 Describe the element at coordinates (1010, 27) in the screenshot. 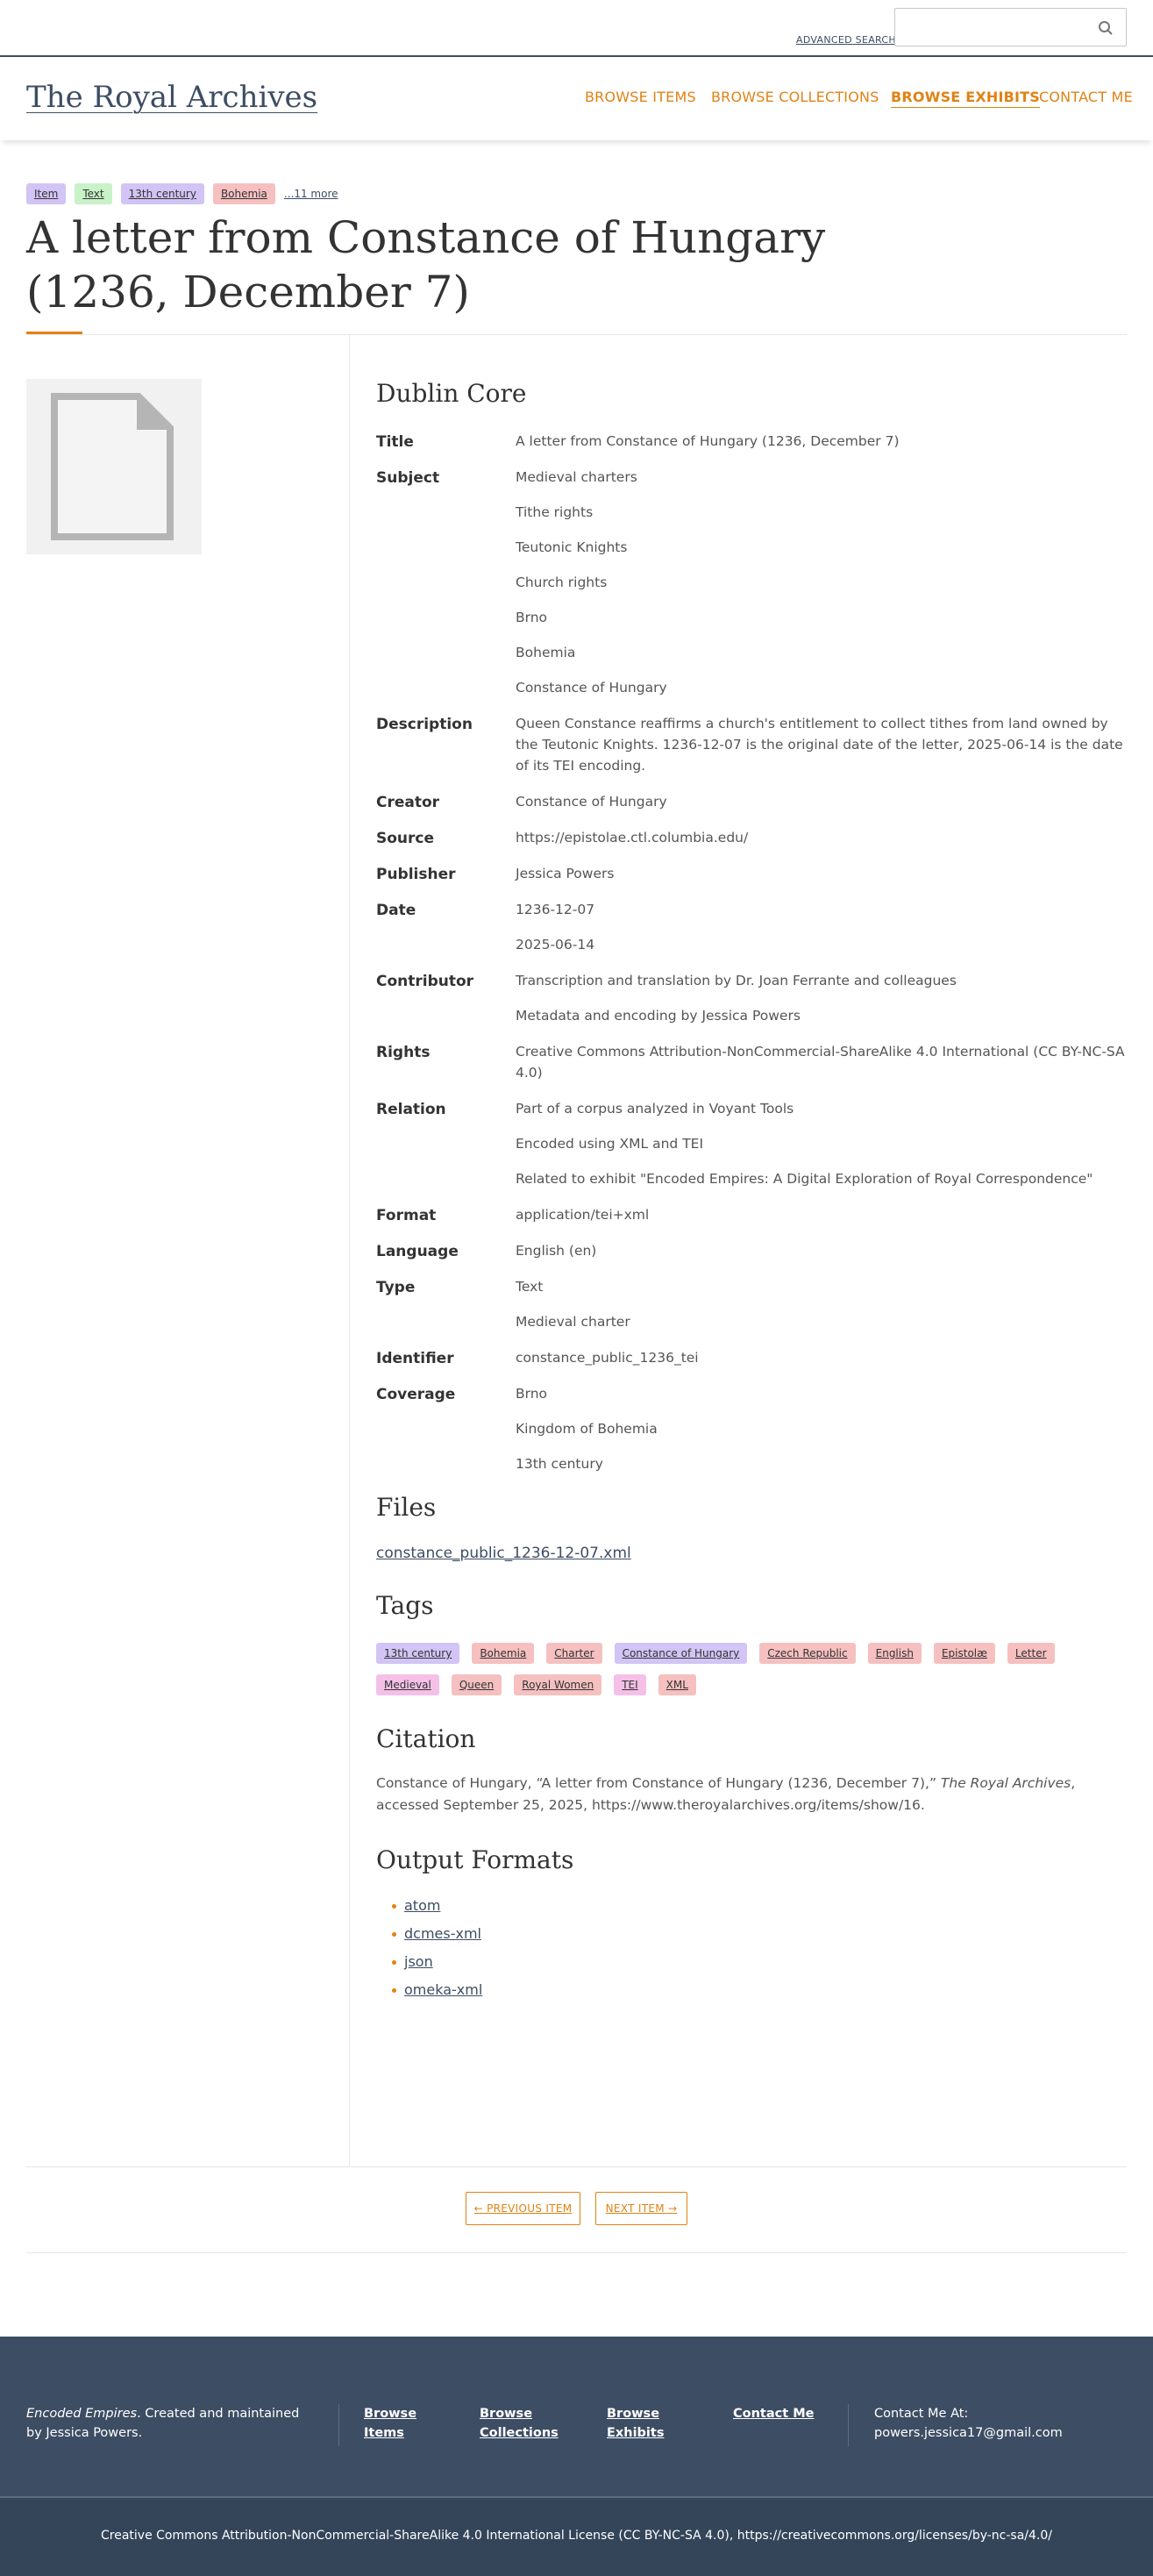

I see `search-input` at that location.